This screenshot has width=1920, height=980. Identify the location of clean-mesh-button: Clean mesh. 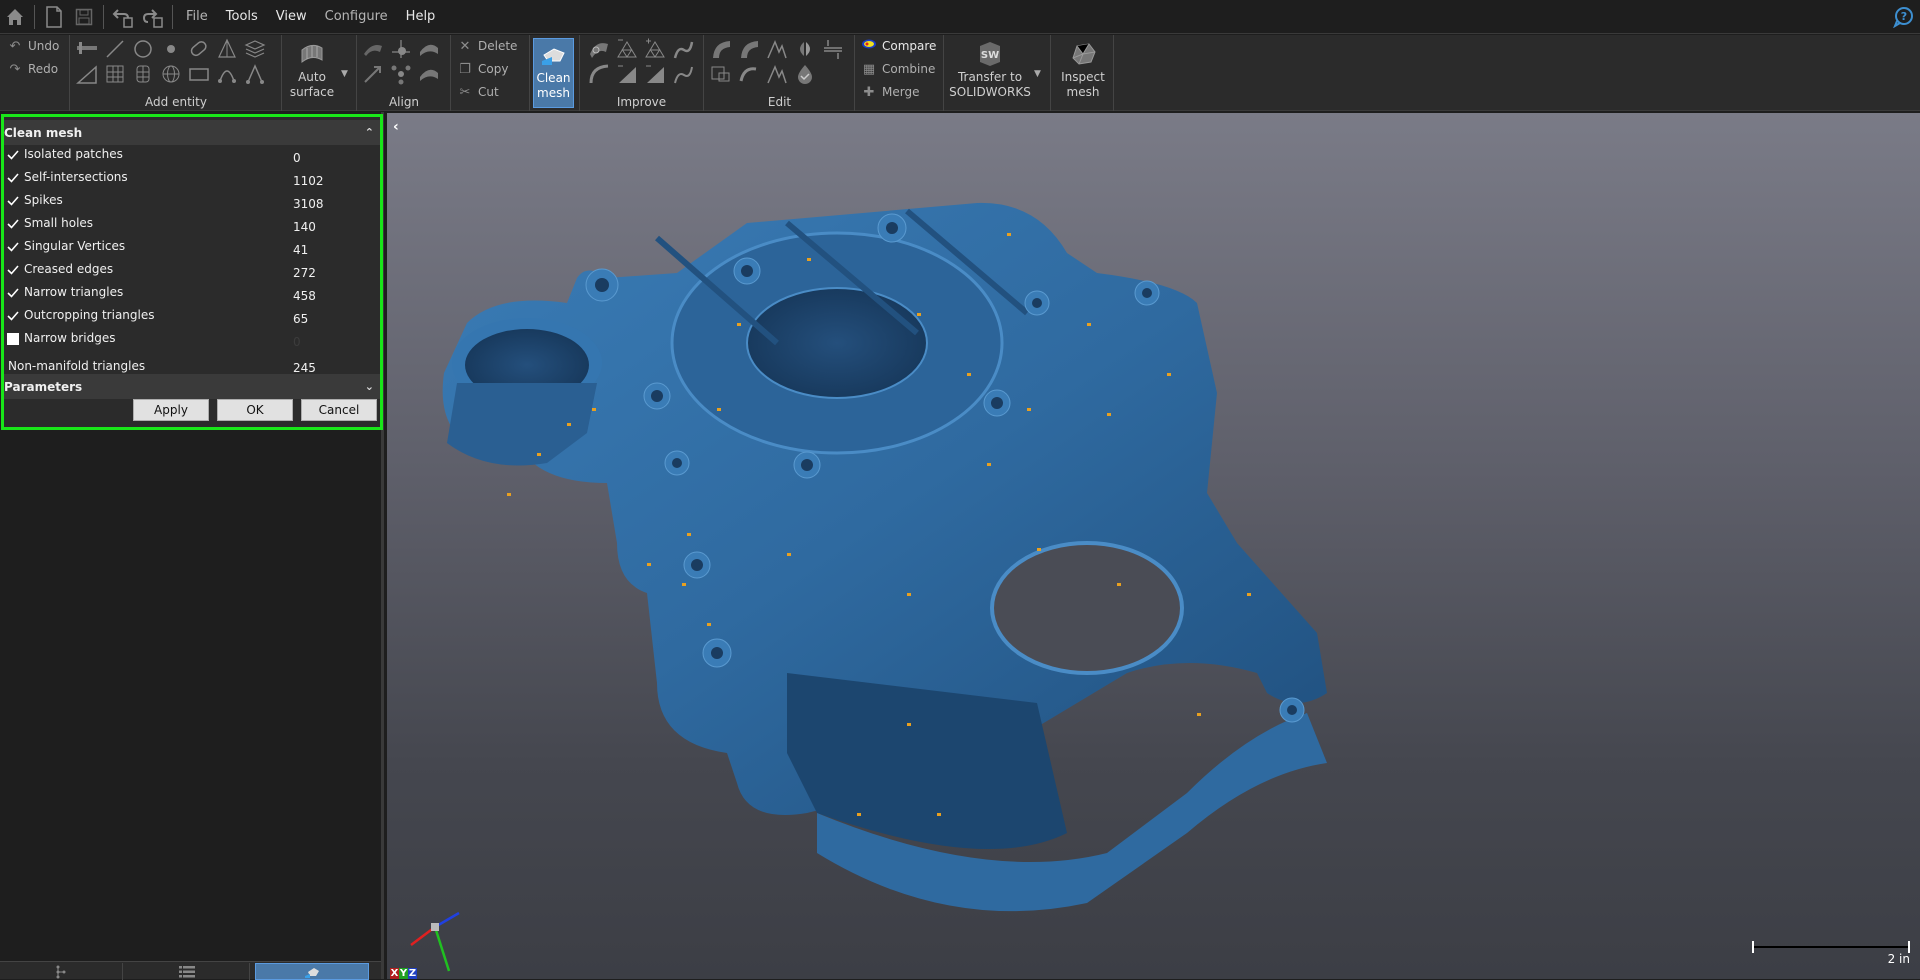
(553, 73).